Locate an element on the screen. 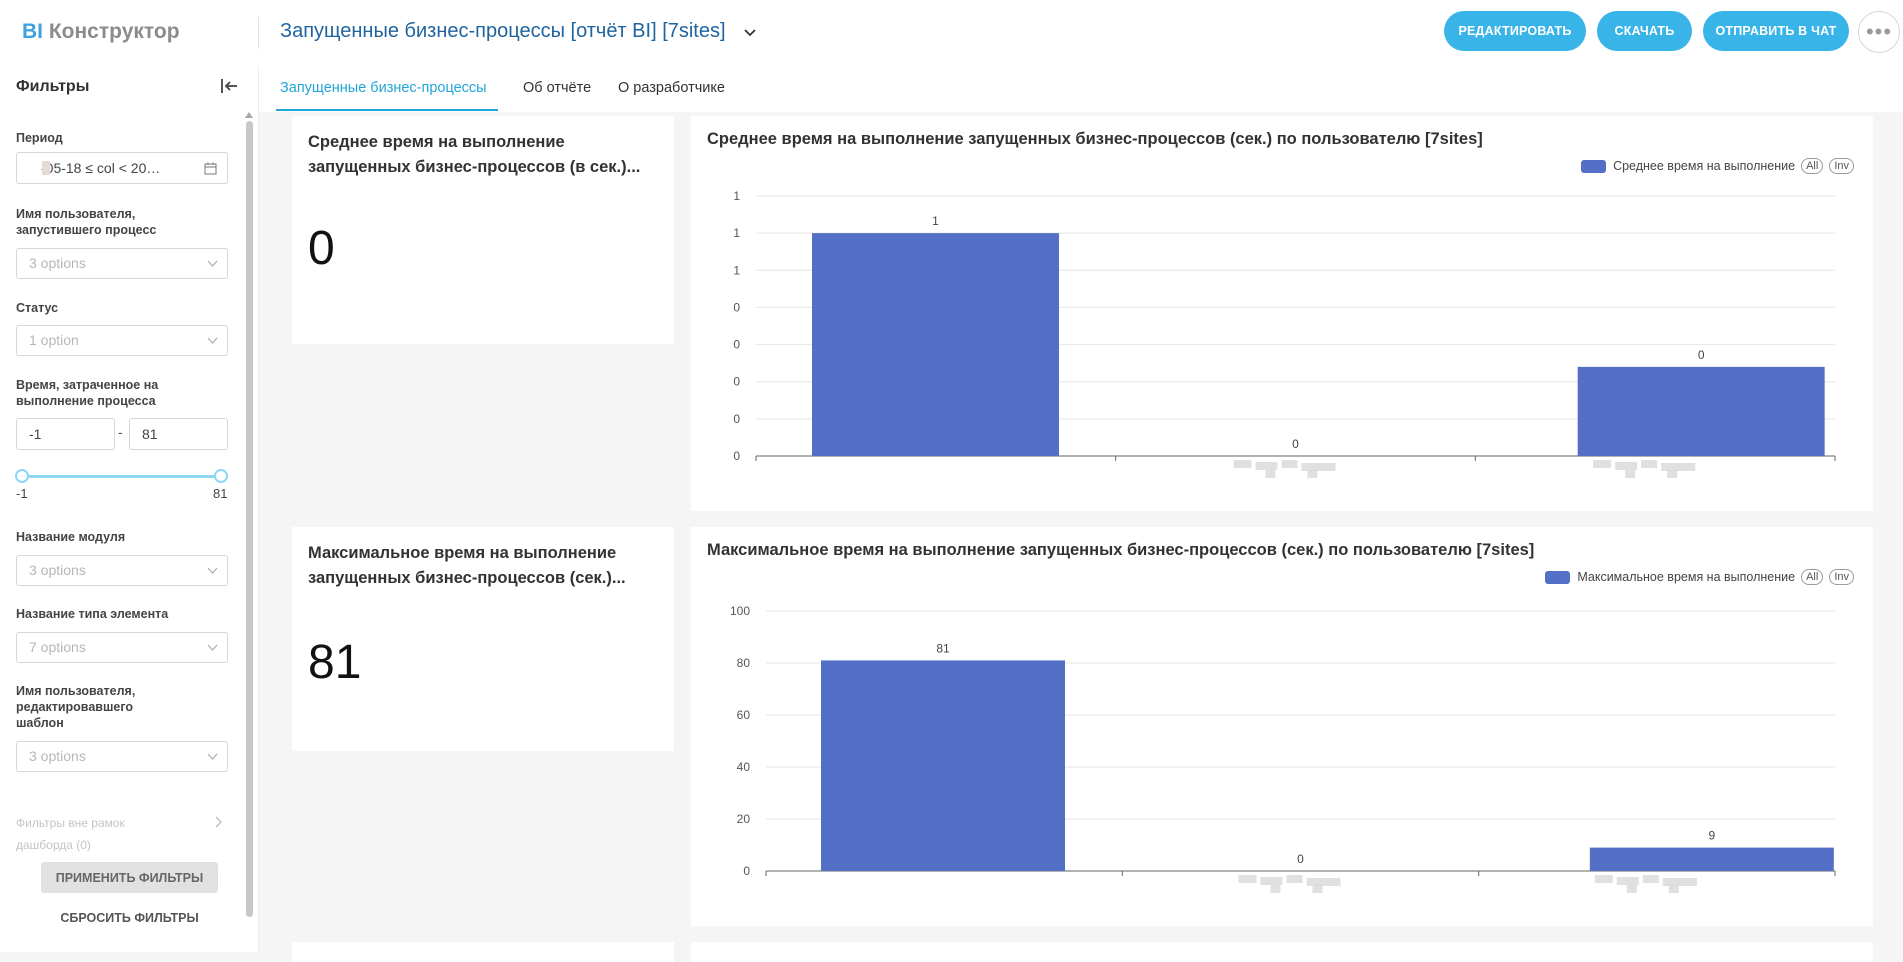 The image size is (1903, 962). more-options-button: ••• is located at coordinates (1879, 32).